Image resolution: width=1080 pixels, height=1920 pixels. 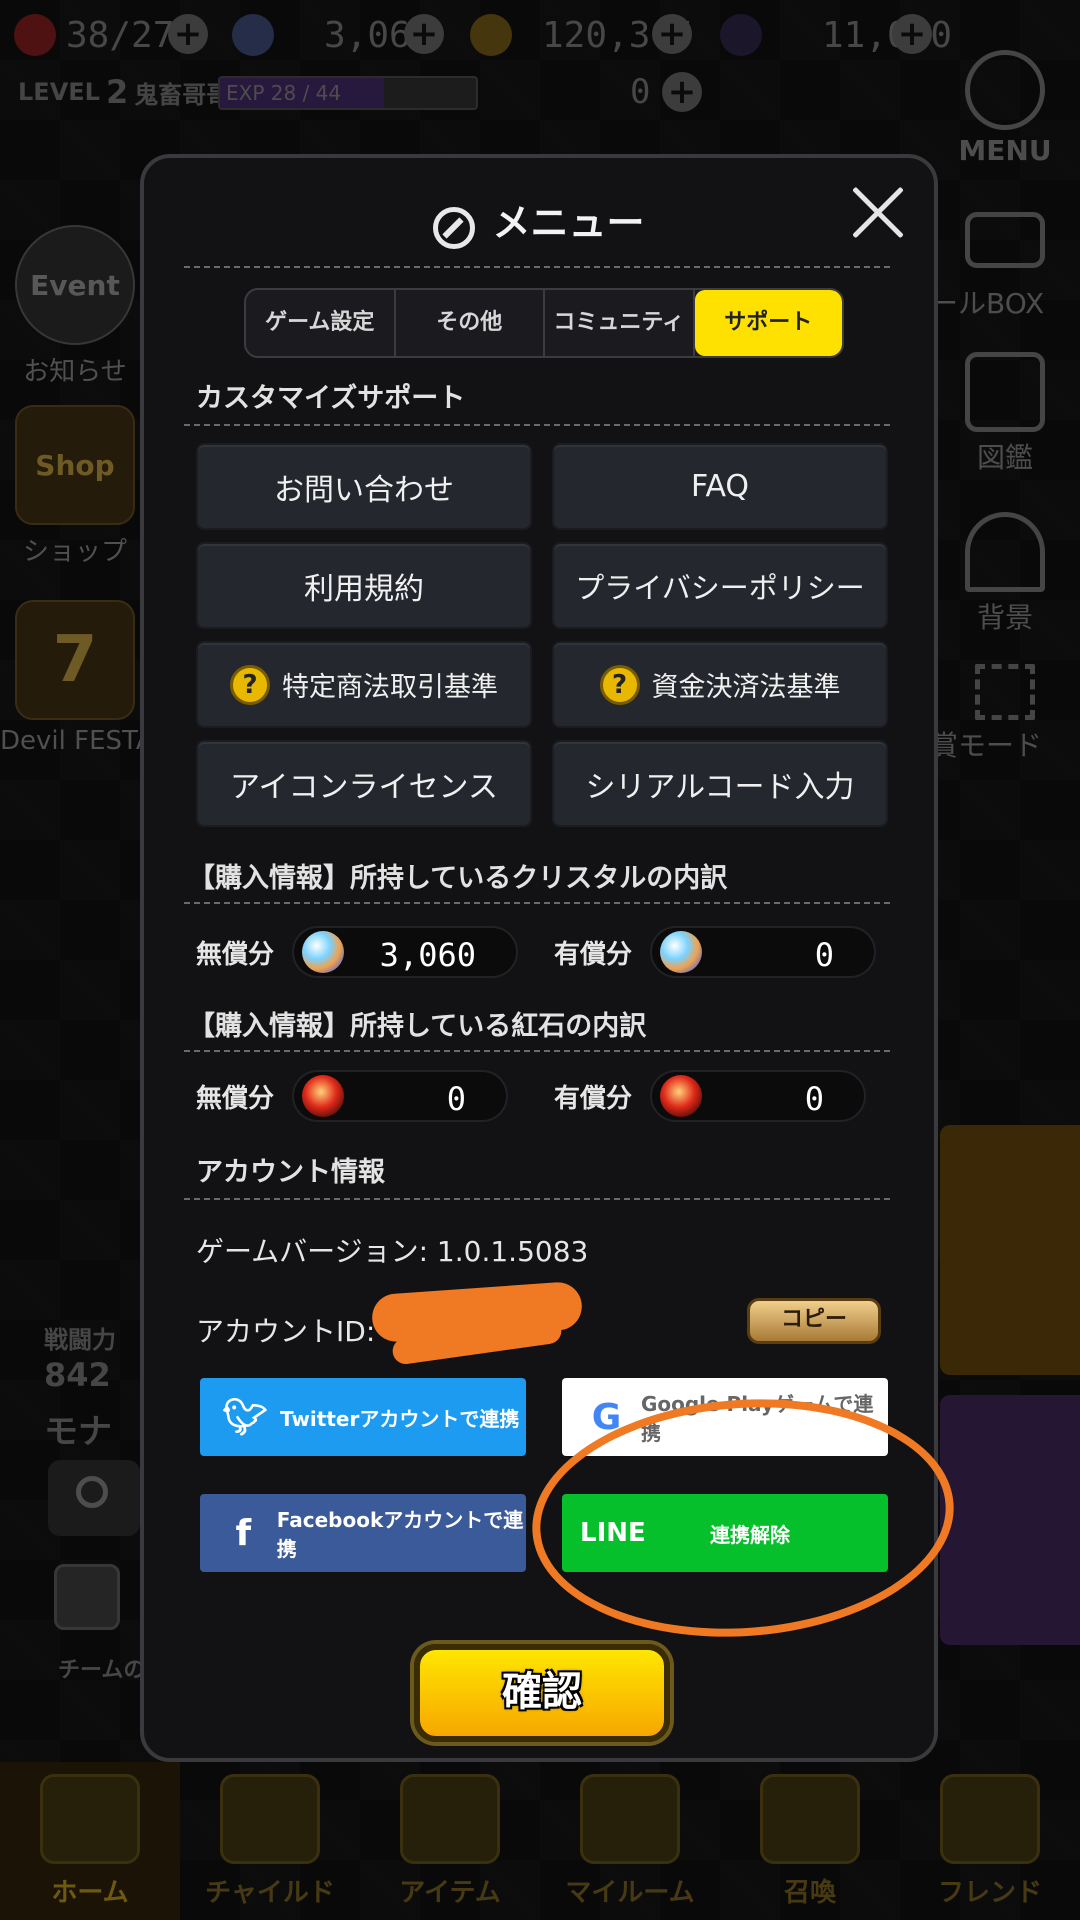 I want to click on tab-game-settings: ゲーム設定, so click(x=321, y=323).